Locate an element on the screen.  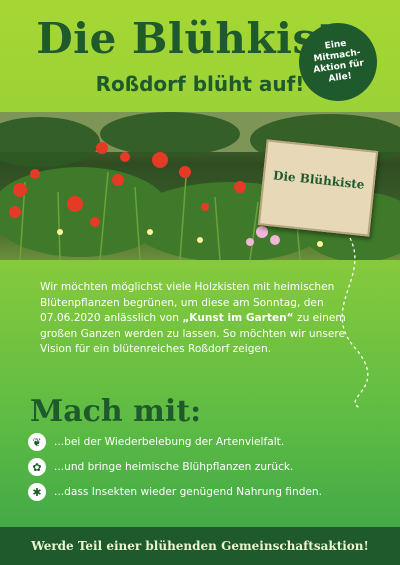
bluehkiste-crate-image: Die Blühkiste is located at coordinates (318, 188).